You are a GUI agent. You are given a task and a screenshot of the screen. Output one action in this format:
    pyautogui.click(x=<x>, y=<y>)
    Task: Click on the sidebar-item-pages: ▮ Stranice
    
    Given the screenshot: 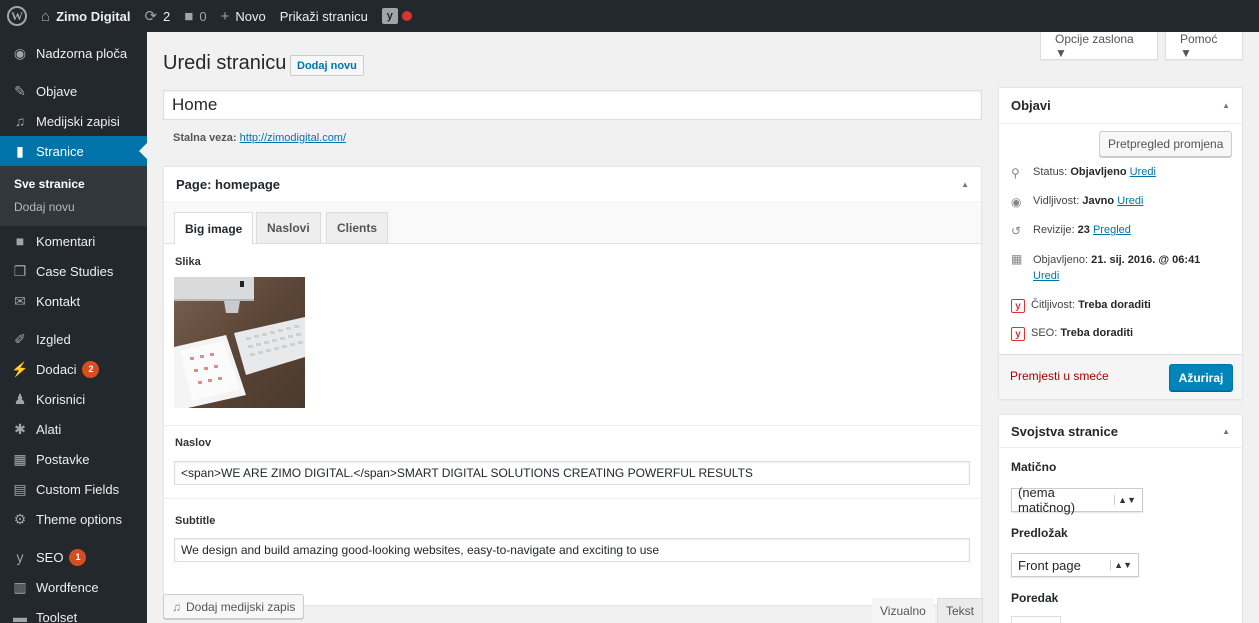 What is the action you would take?
    pyautogui.click(x=73, y=151)
    